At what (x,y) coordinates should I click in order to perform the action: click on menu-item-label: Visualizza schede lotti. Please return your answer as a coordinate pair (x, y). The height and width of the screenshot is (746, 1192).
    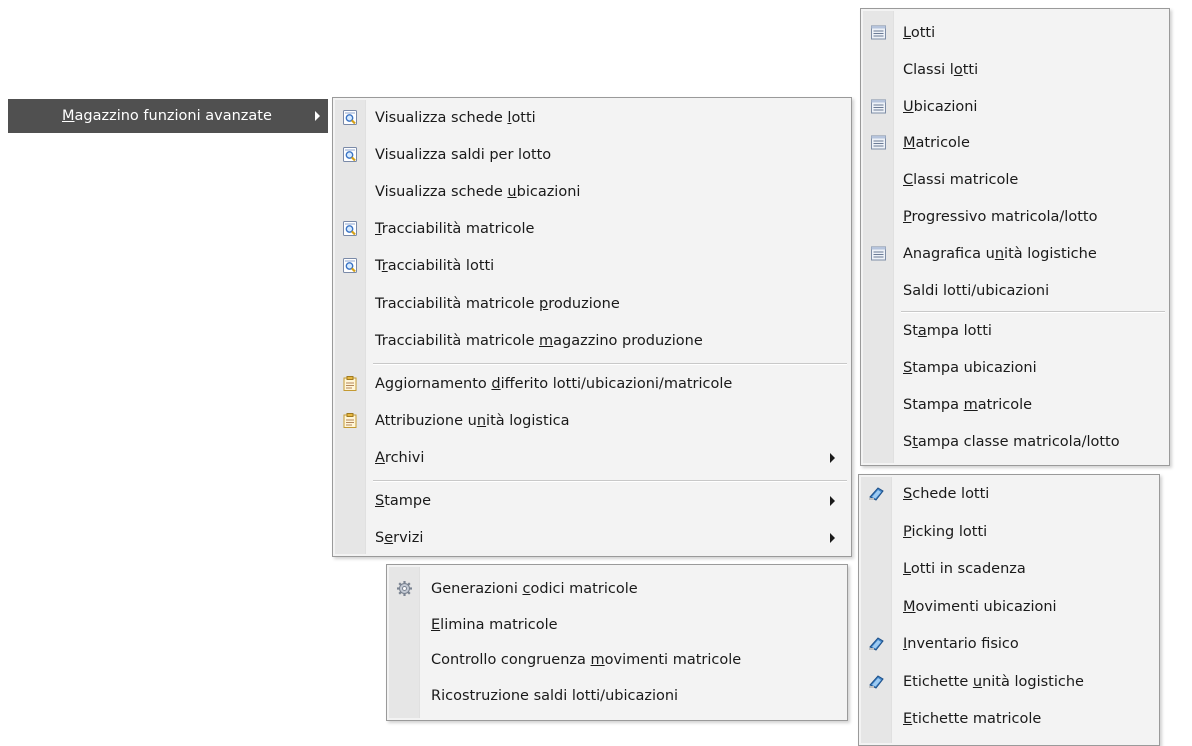
    Looking at the image, I should click on (455, 118).